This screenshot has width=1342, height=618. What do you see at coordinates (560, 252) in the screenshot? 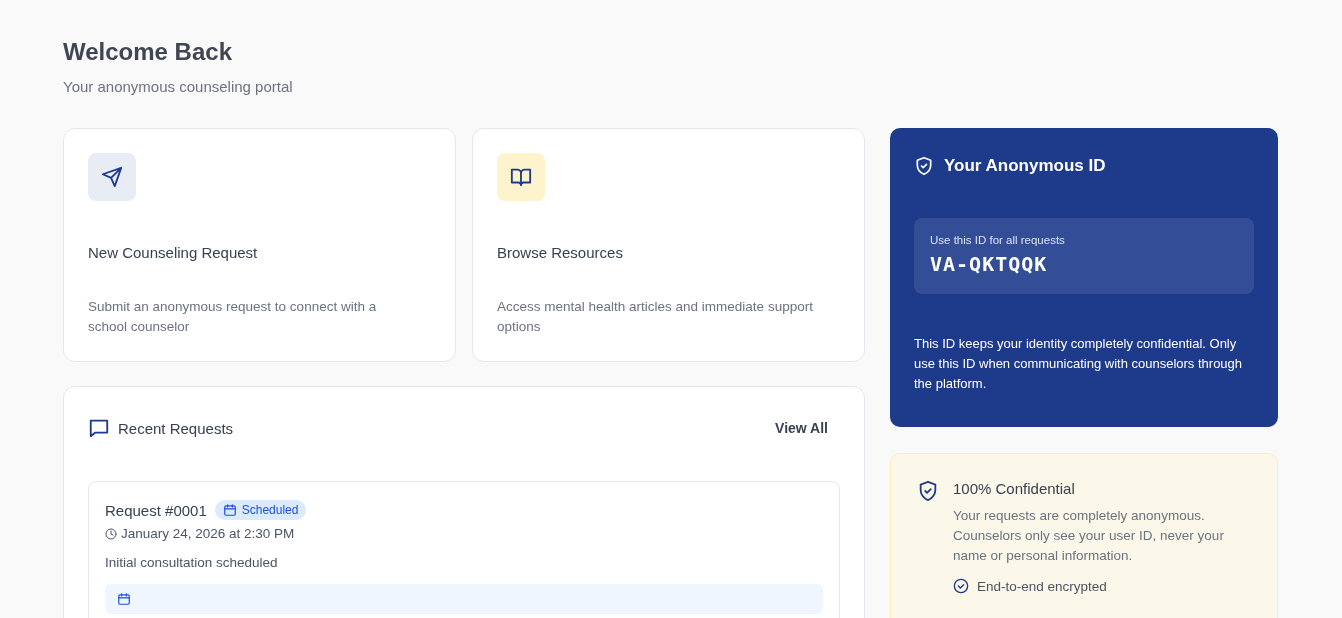
I see `card-title: Browse Resources` at bounding box center [560, 252].